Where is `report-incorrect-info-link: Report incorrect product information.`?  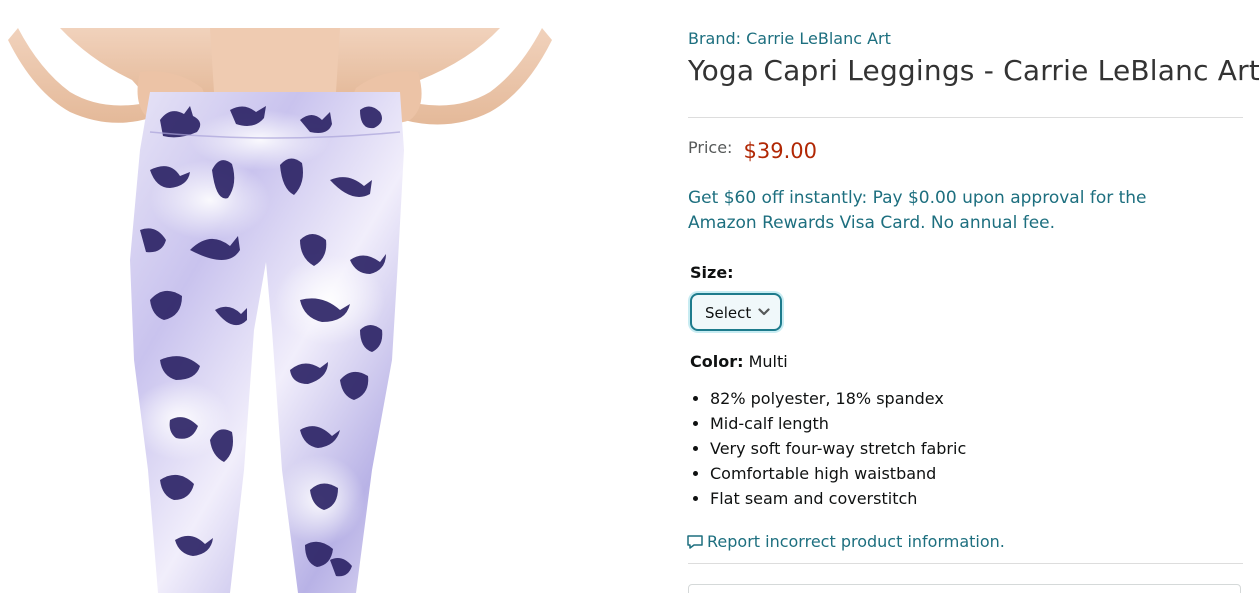 report-incorrect-info-link: Report incorrect product information. is located at coordinates (845, 541).